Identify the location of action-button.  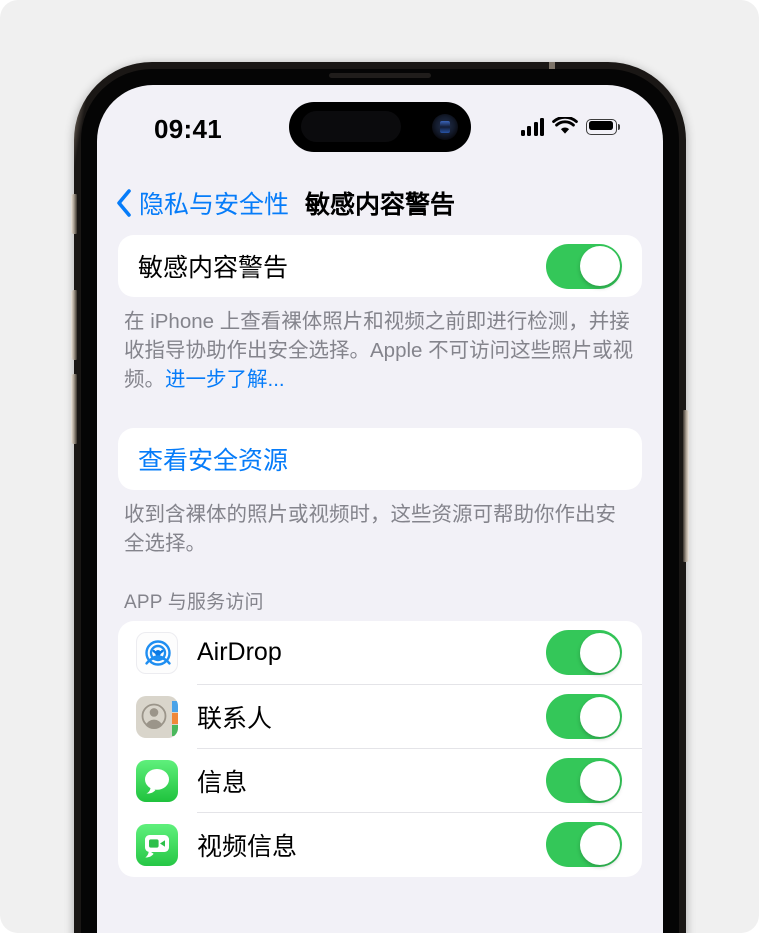
(74, 214).